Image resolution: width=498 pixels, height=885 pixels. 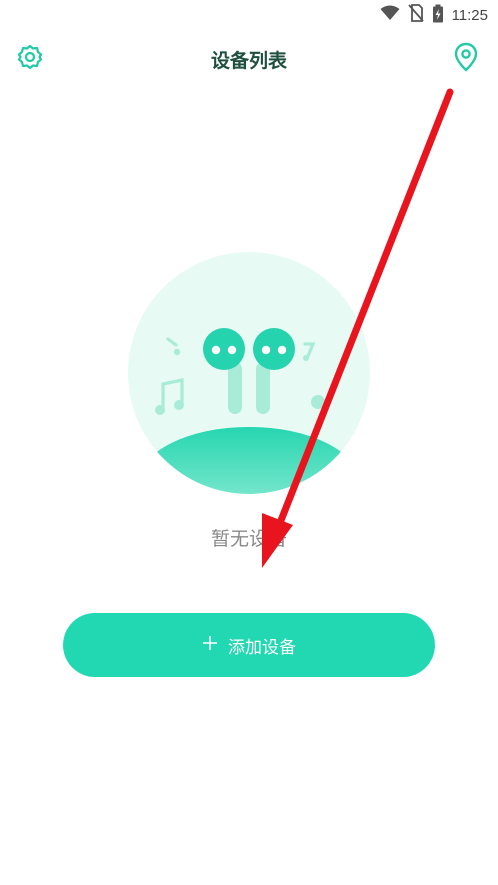 What do you see at coordinates (438, 15) in the screenshot?
I see `battery-charging-icon` at bounding box center [438, 15].